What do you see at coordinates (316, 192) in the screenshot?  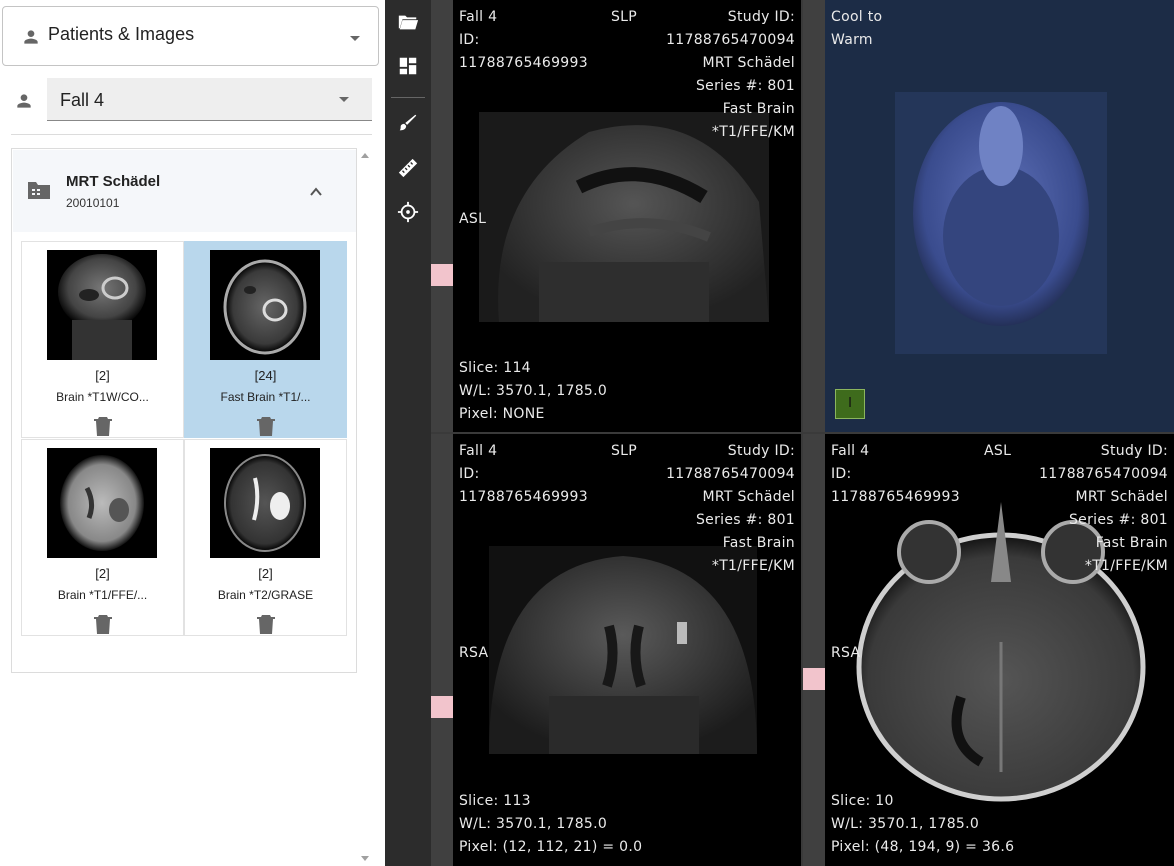 I see `chevron-up-icon` at bounding box center [316, 192].